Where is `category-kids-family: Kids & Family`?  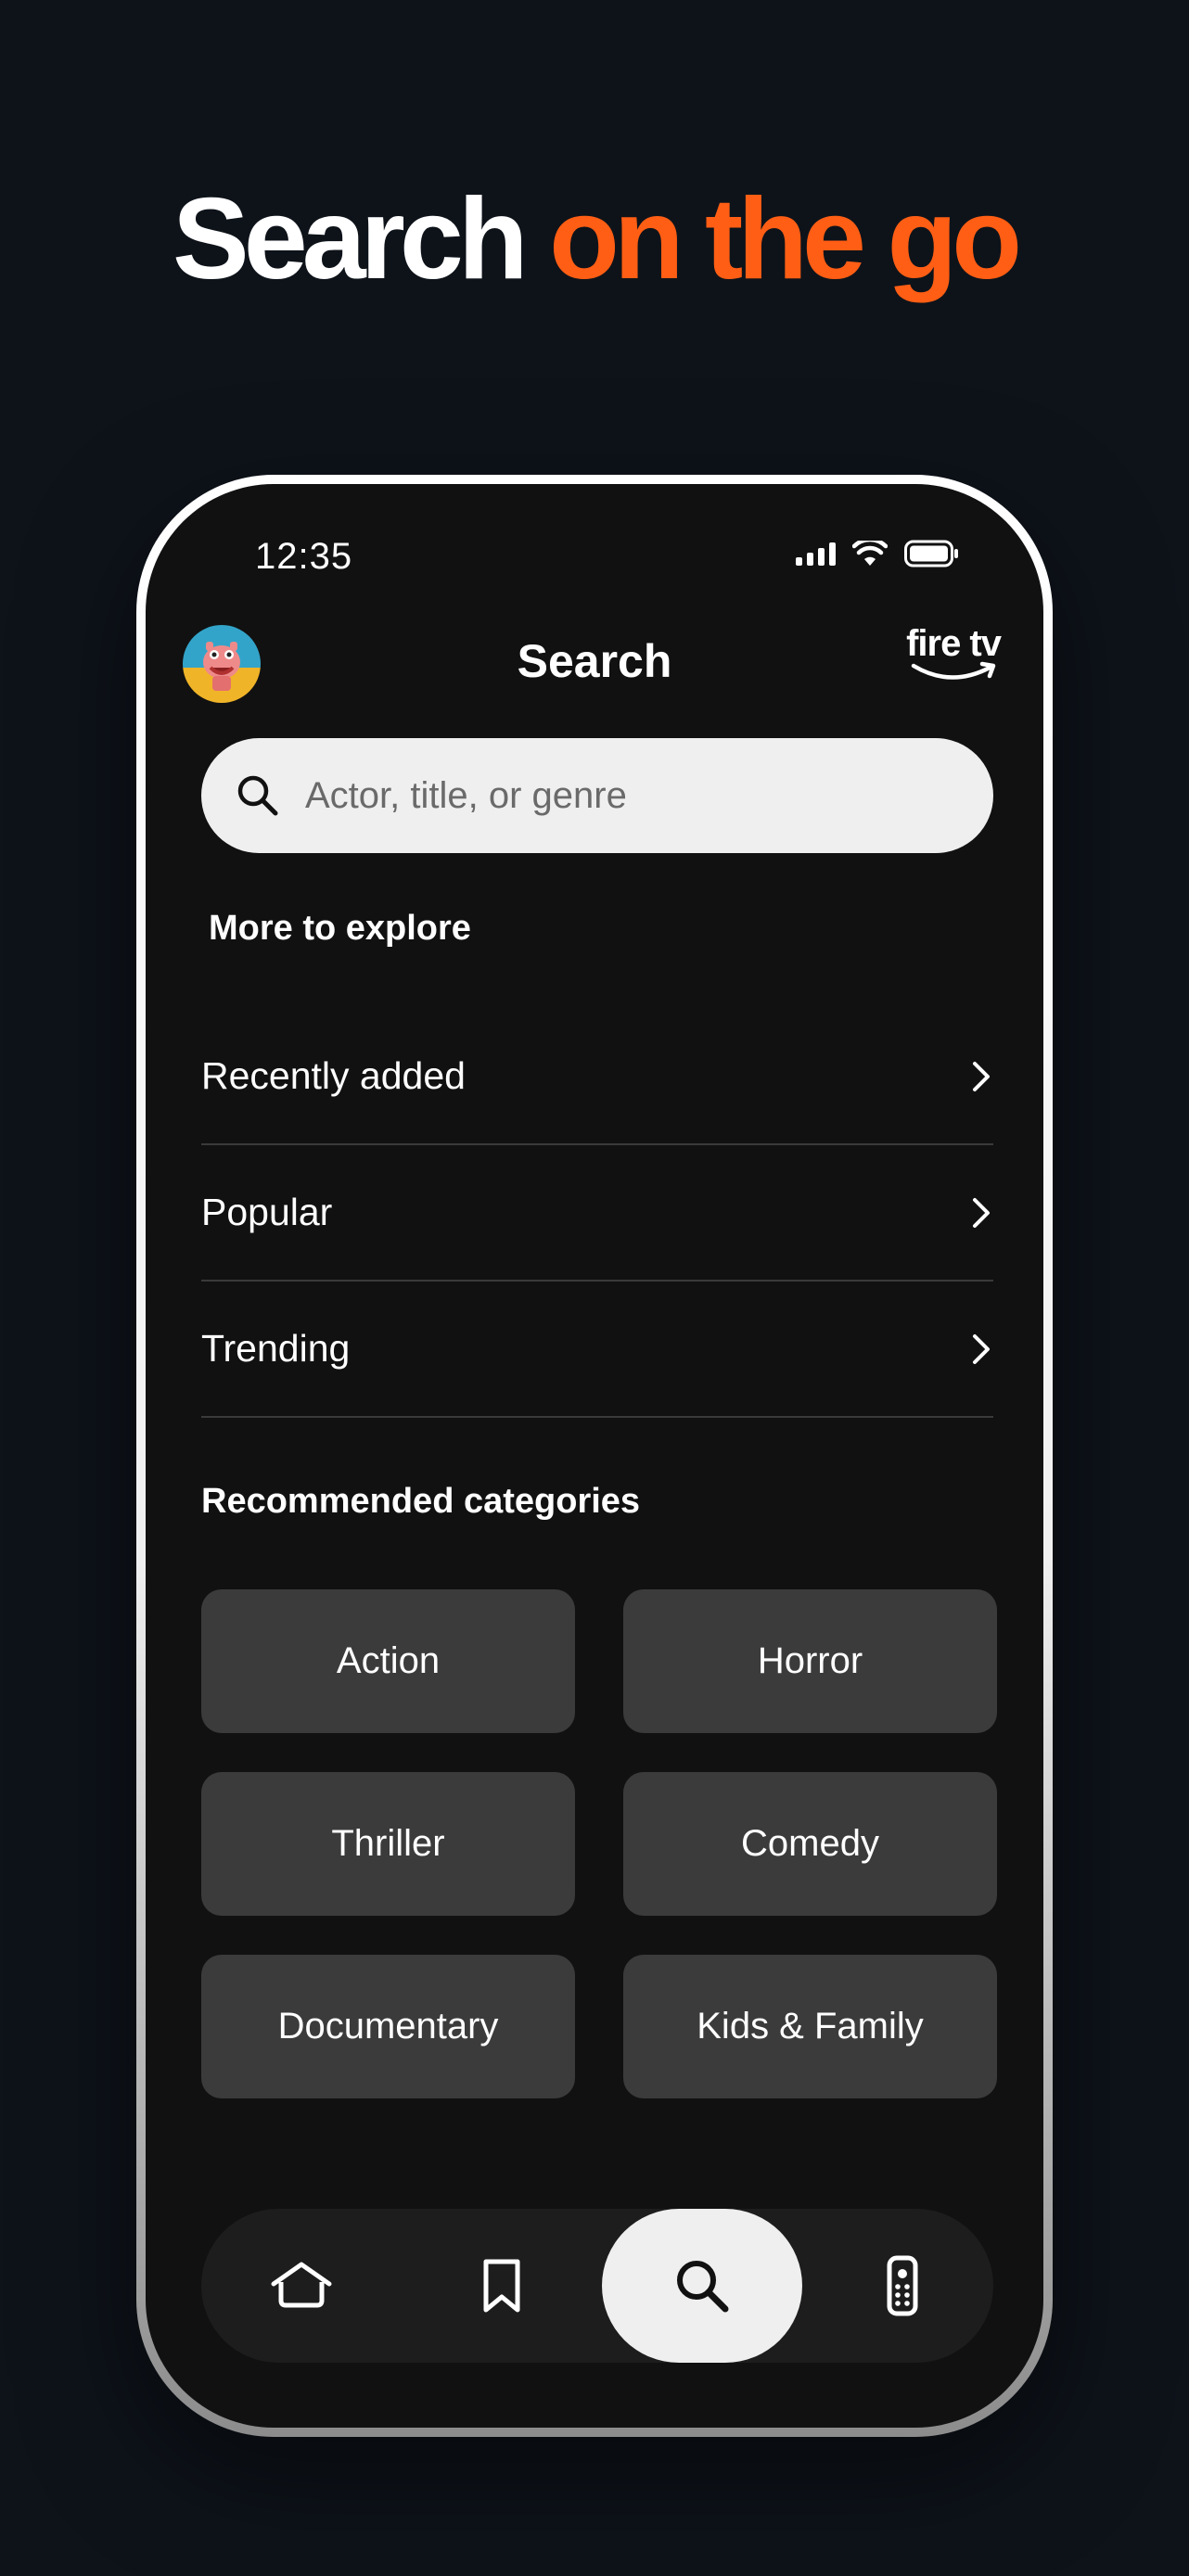 category-kids-family: Kids & Family is located at coordinates (810, 2026).